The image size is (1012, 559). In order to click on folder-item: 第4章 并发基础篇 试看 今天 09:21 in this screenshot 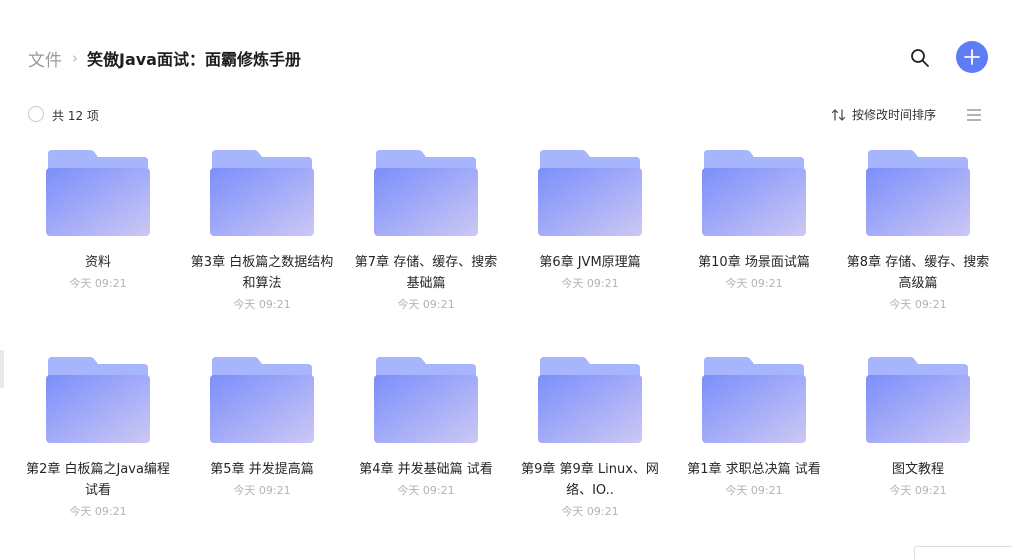, I will do `click(426, 429)`.